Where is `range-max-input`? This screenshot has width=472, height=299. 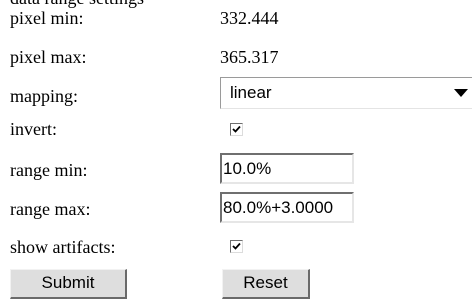 range-max-input is located at coordinates (287, 208).